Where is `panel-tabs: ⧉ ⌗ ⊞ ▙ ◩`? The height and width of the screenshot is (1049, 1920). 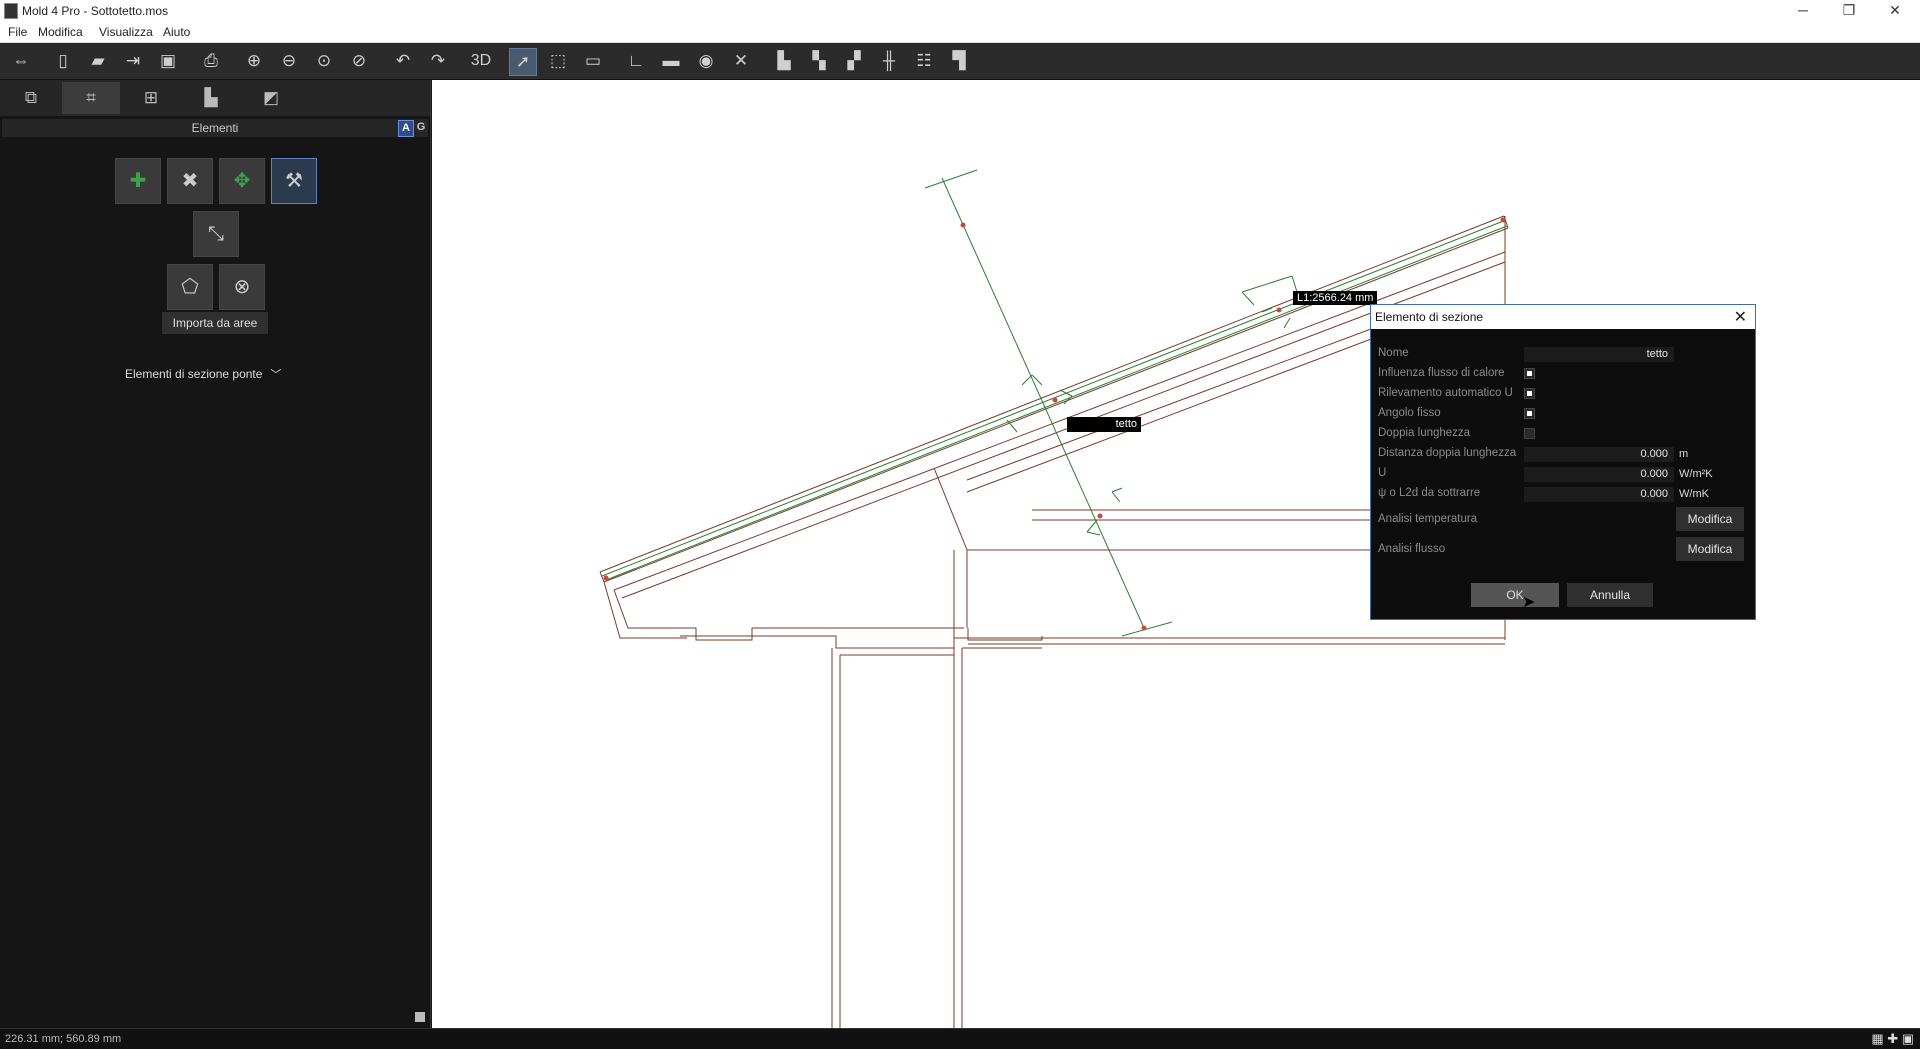
panel-tabs: ⧉ ⌗ ⊞ ▙ ◩ is located at coordinates (215, 98).